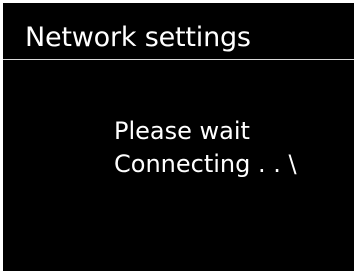 The image size is (360, 273). I want to click on status-line-connecting: Connecting . . \, so click(205, 164).